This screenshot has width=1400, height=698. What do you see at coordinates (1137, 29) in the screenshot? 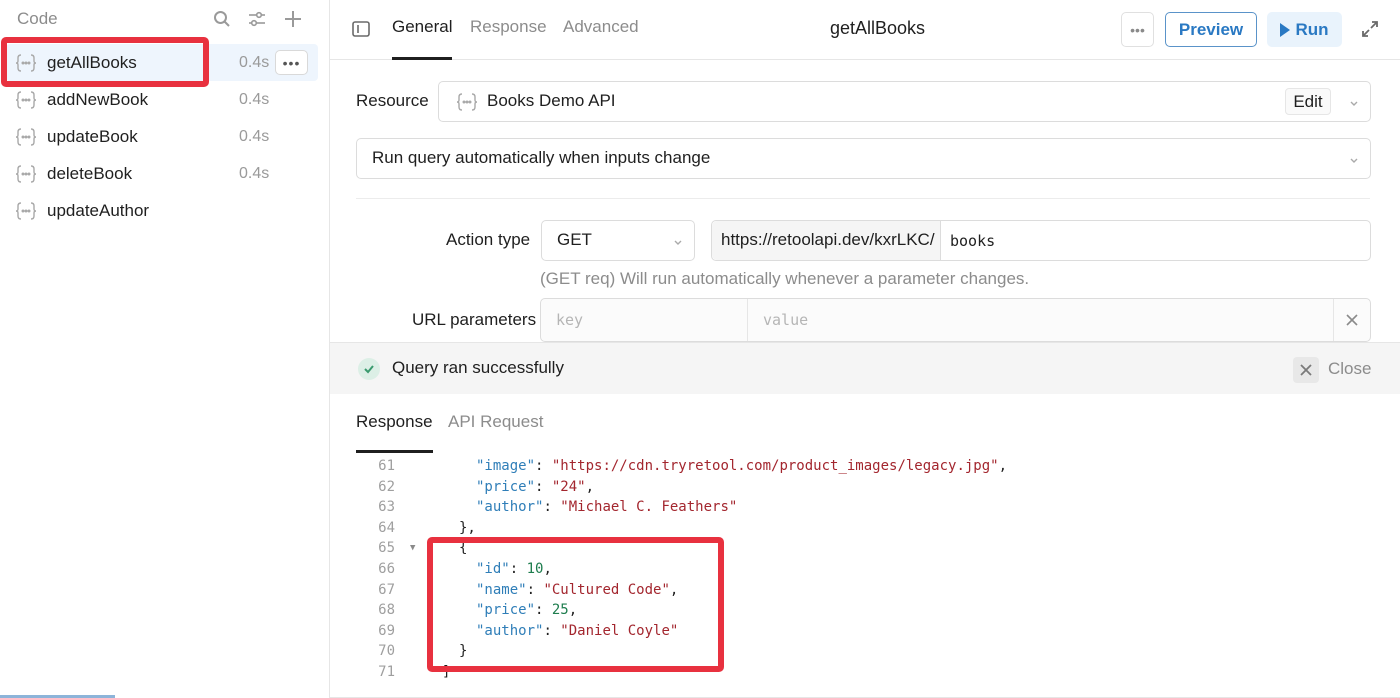
I see `more-options-button: •••` at bounding box center [1137, 29].